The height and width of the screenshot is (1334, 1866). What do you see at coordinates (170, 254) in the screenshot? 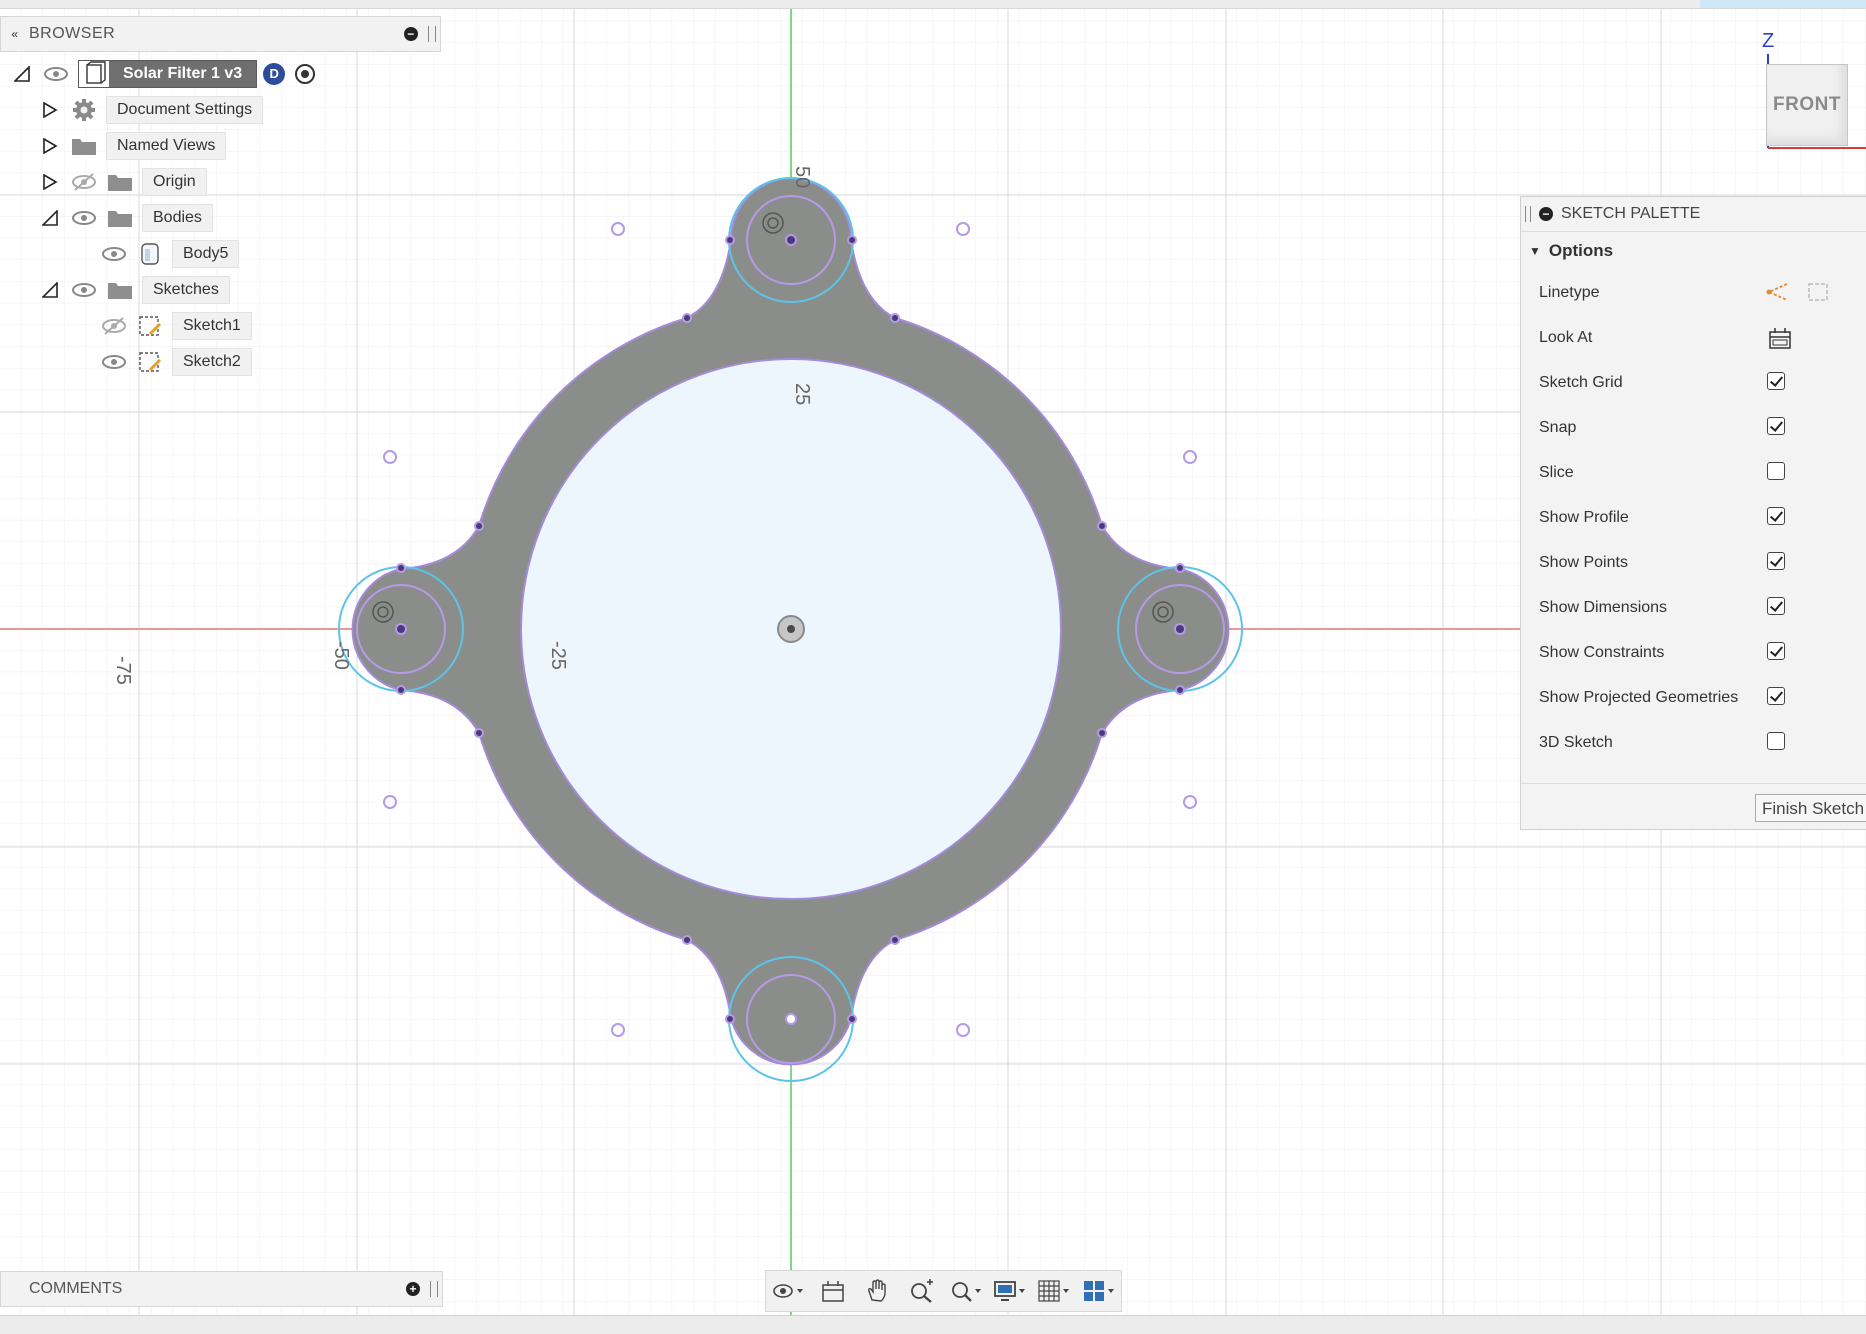
I see `tree-item-body5: Body5` at bounding box center [170, 254].